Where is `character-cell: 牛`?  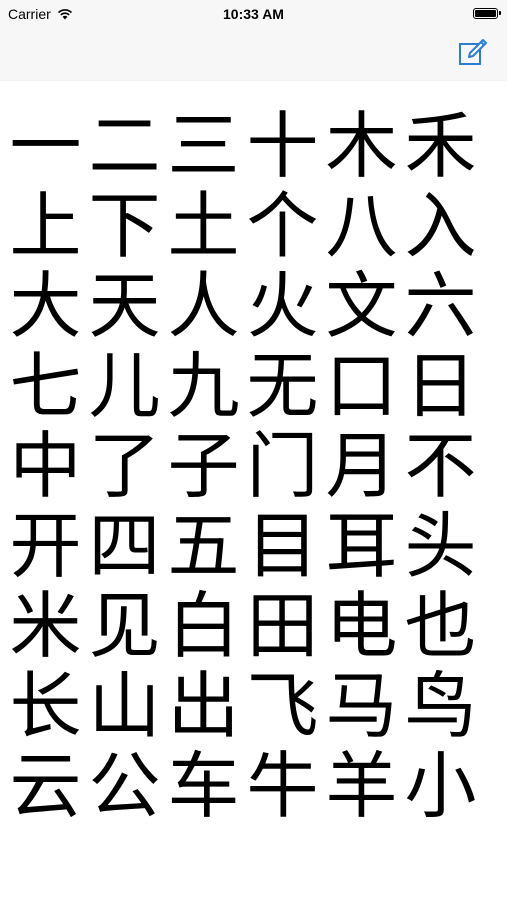 character-cell: 牛 is located at coordinates (282, 786).